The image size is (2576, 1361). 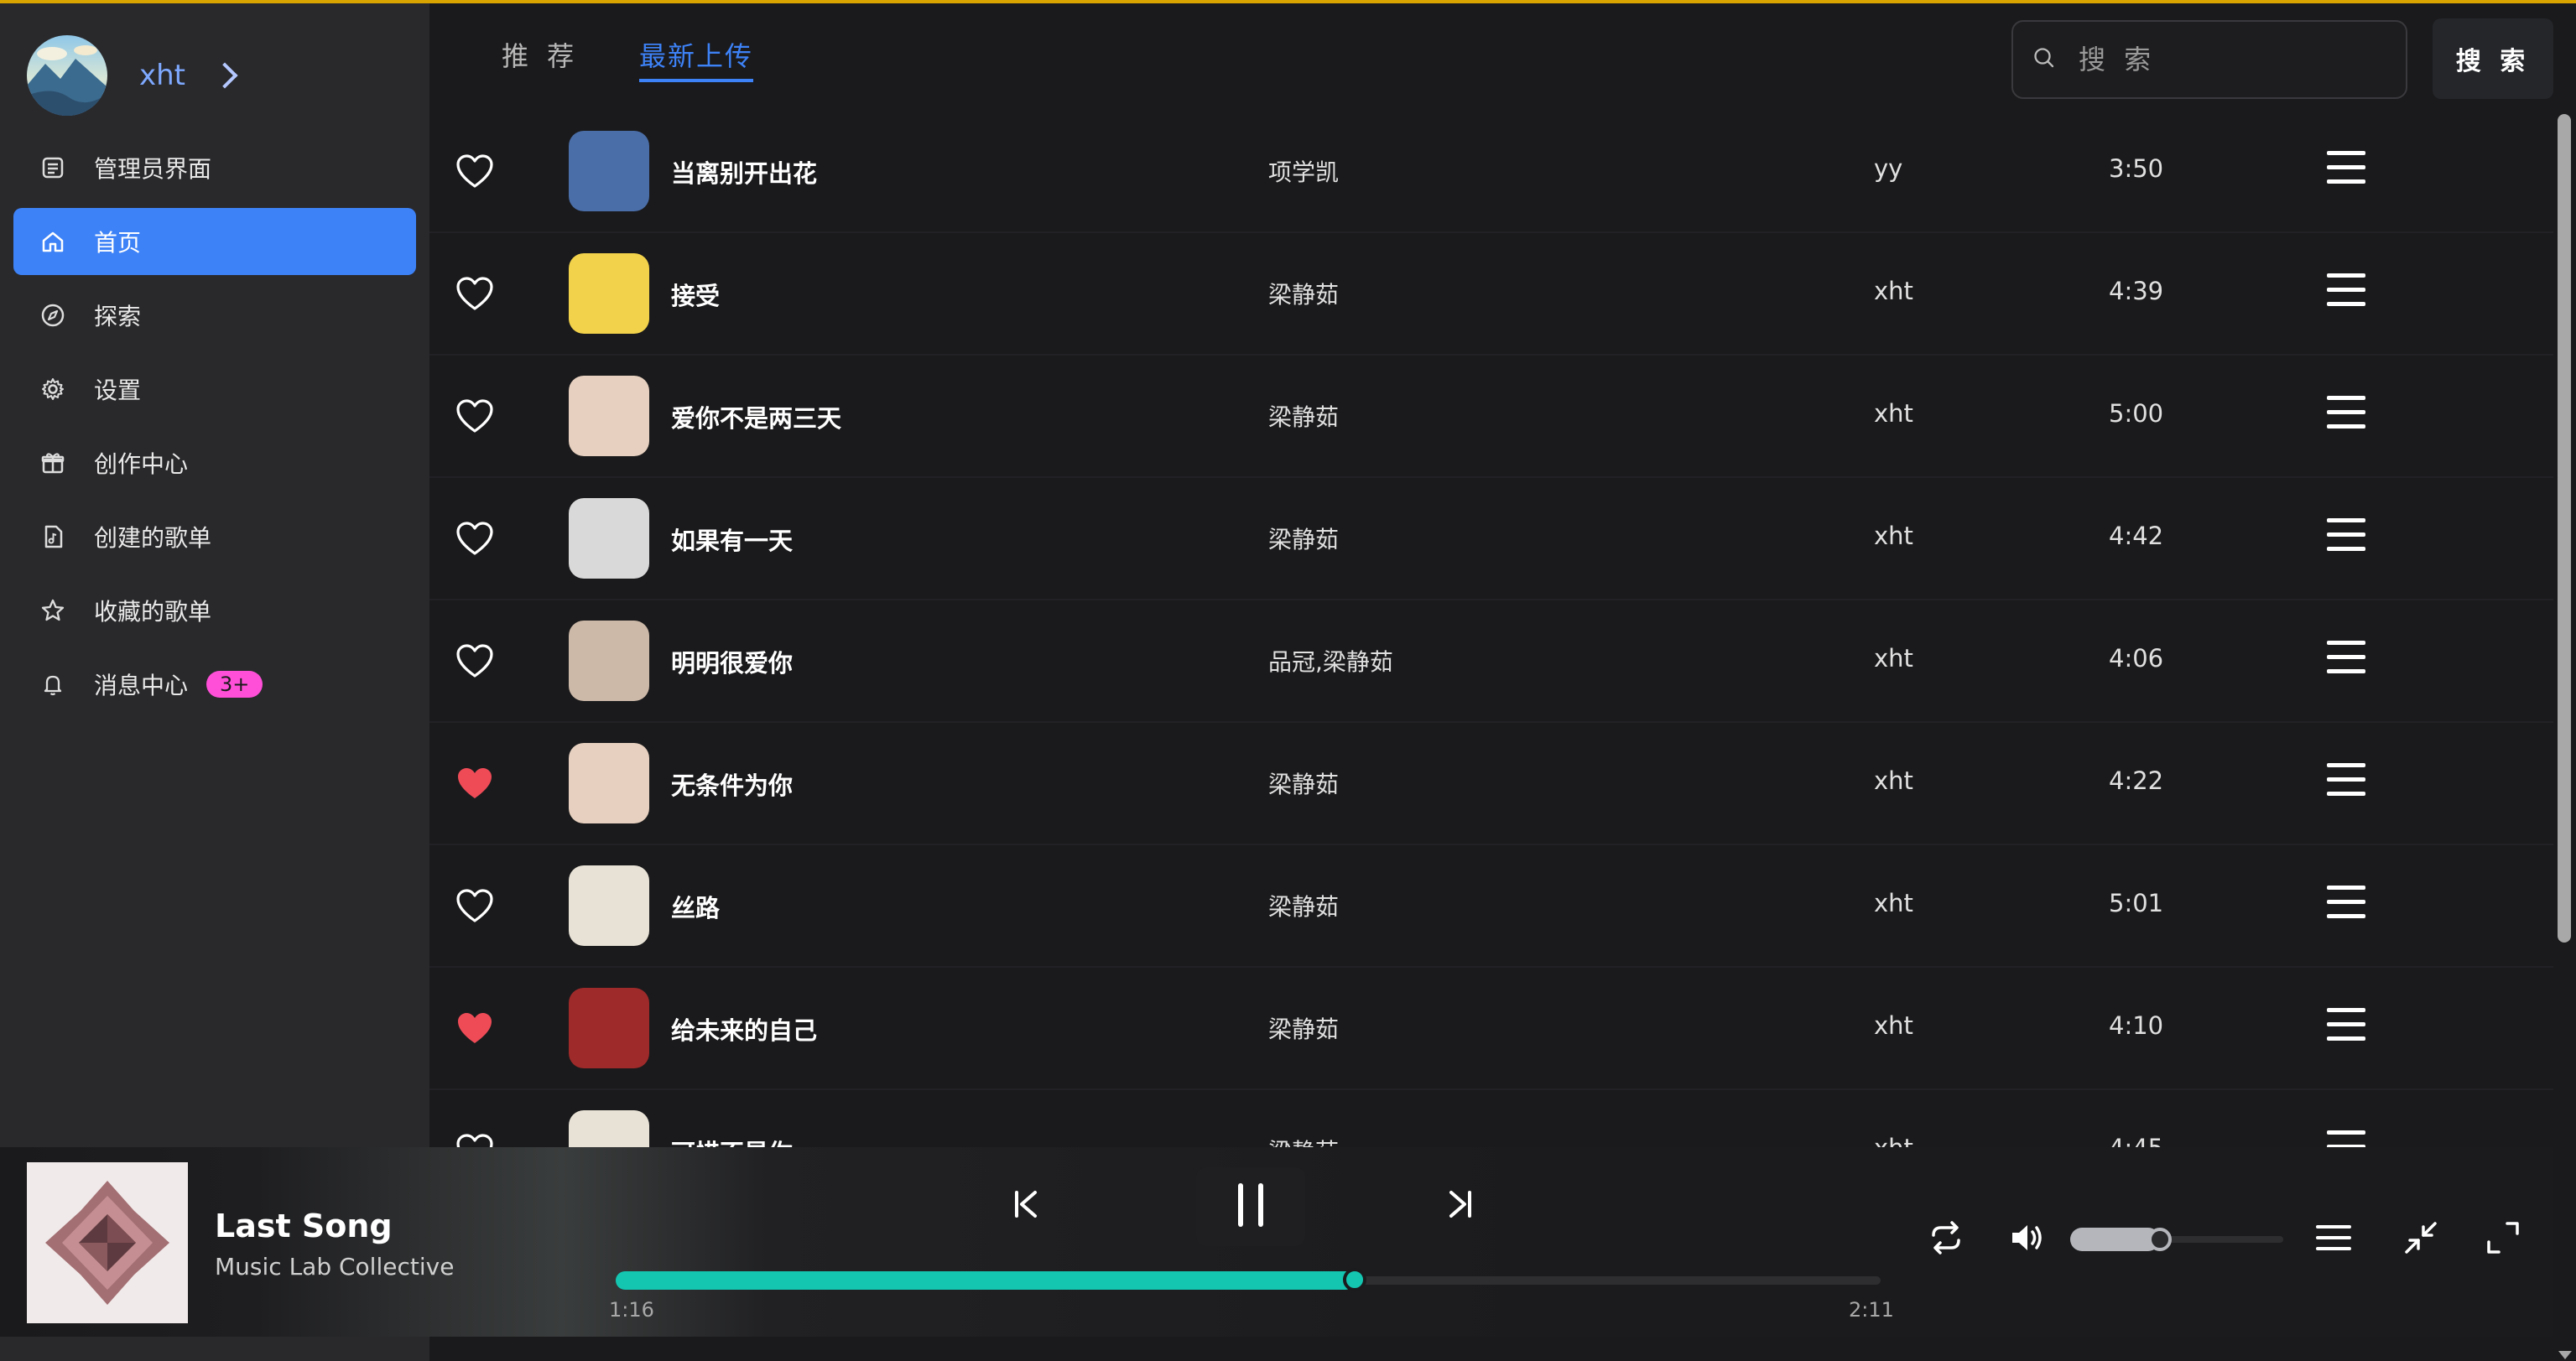 I want to click on previous-button, so click(x=1026, y=1205).